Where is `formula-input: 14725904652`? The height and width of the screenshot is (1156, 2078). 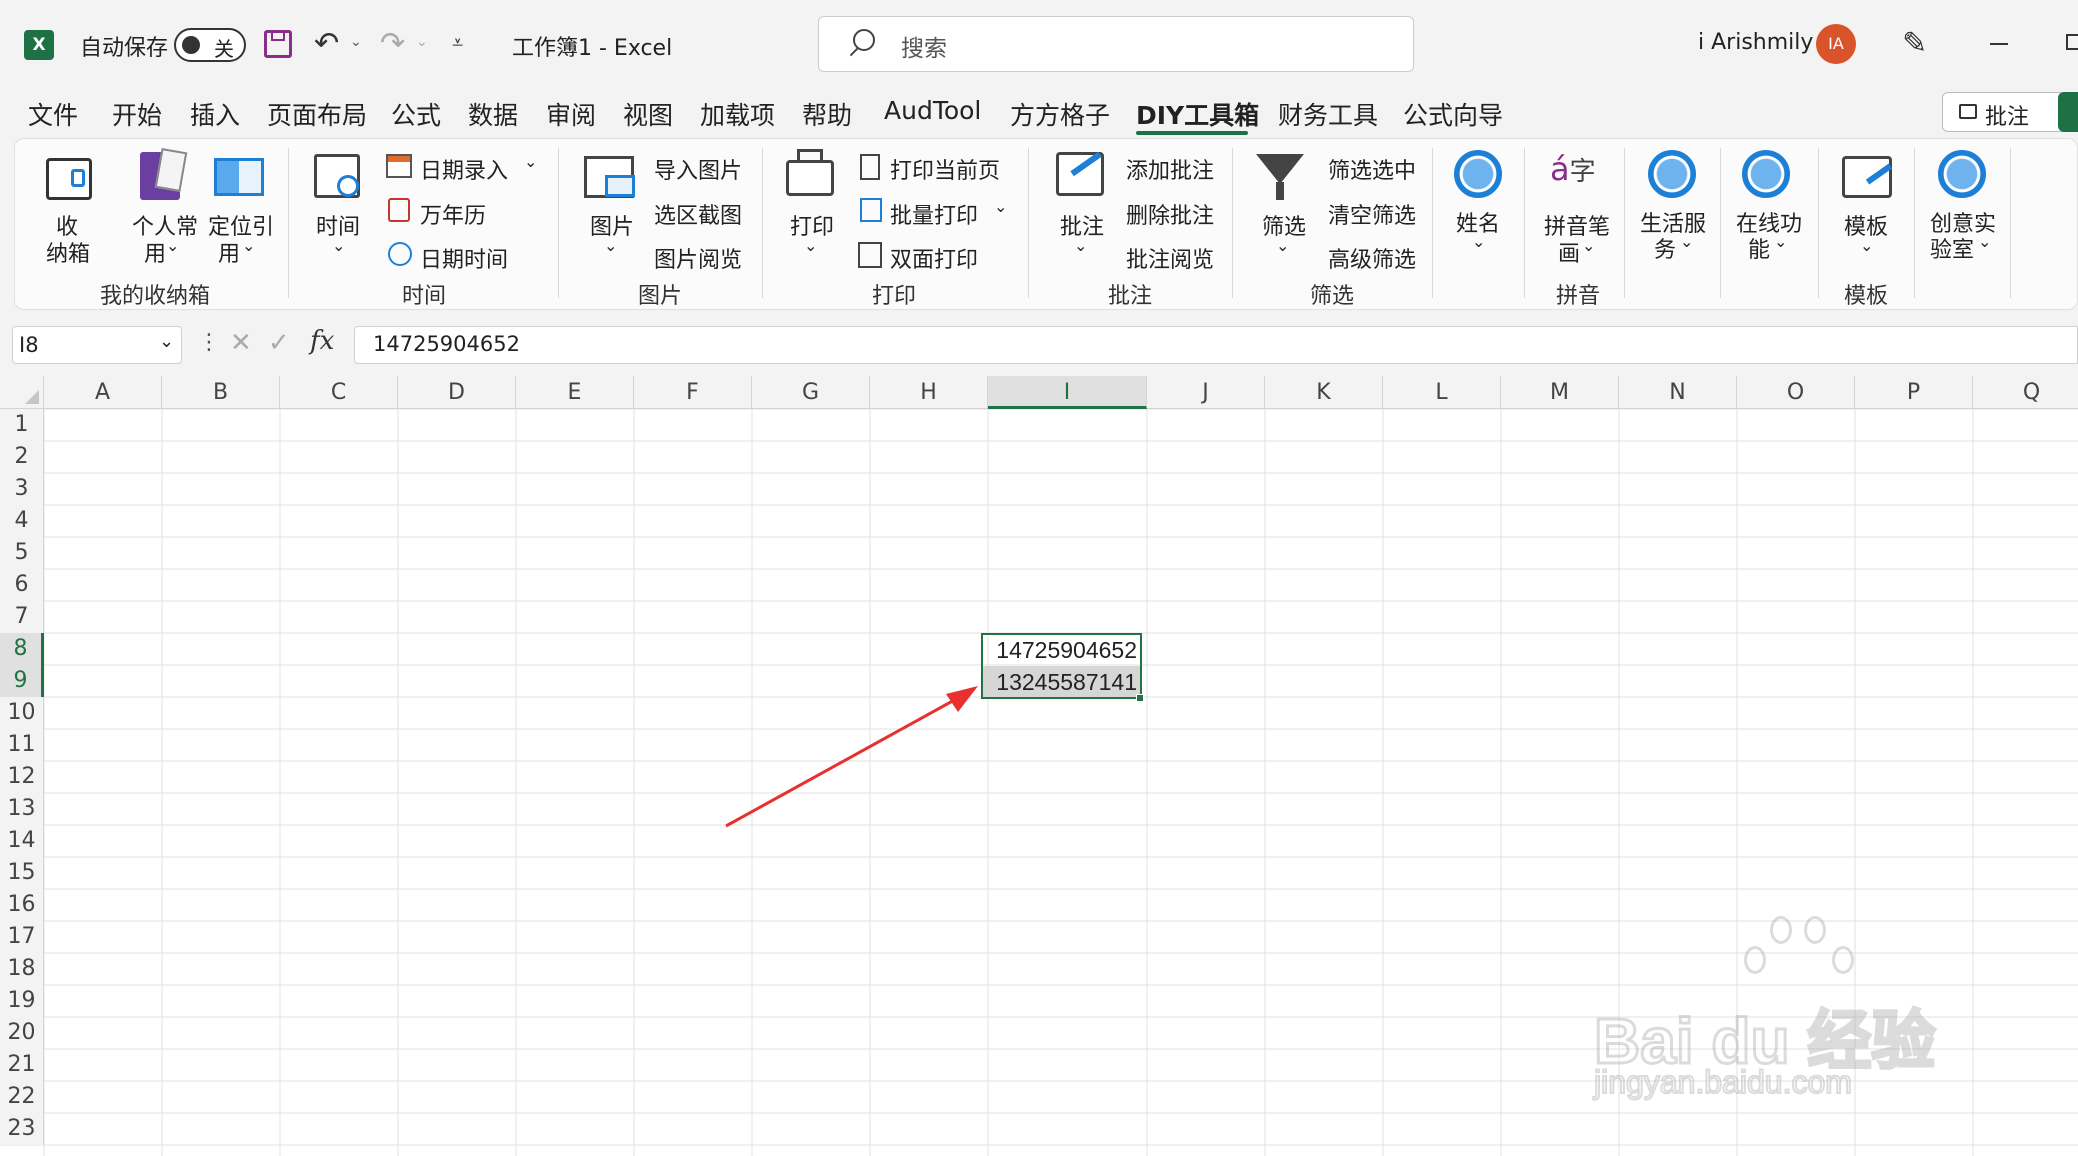
formula-input: 14725904652 is located at coordinates (1216, 345).